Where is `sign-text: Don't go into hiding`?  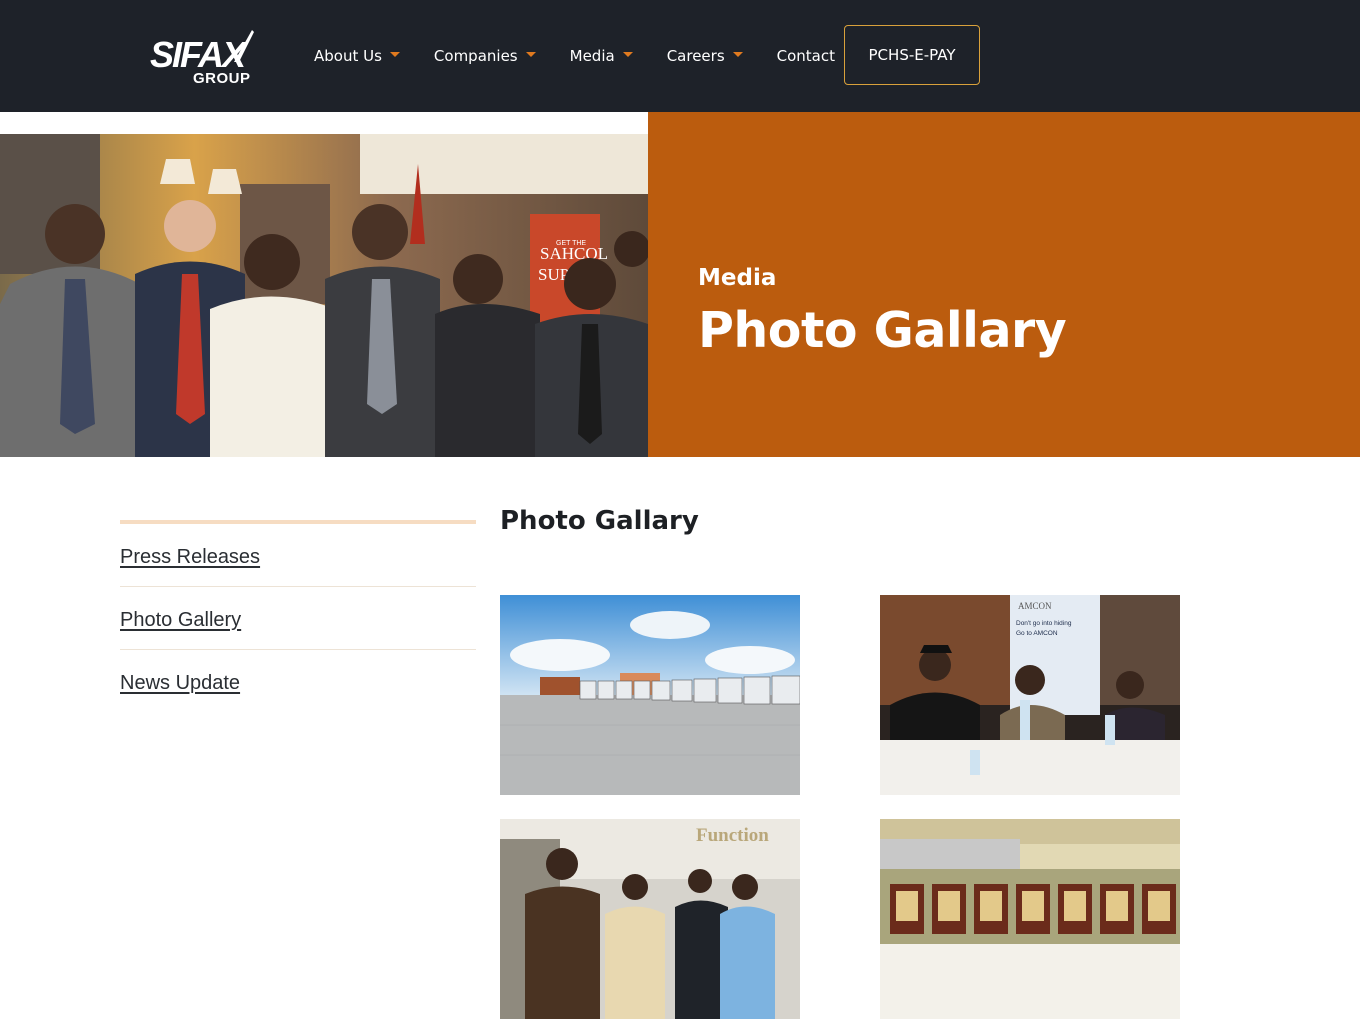
sign-text: Don't go into hiding is located at coordinates (1044, 623).